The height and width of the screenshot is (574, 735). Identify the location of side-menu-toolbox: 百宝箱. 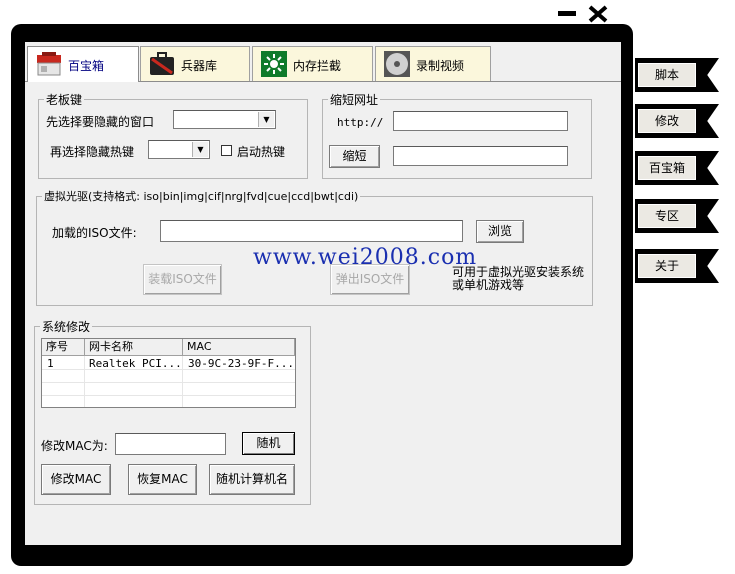
(677, 168).